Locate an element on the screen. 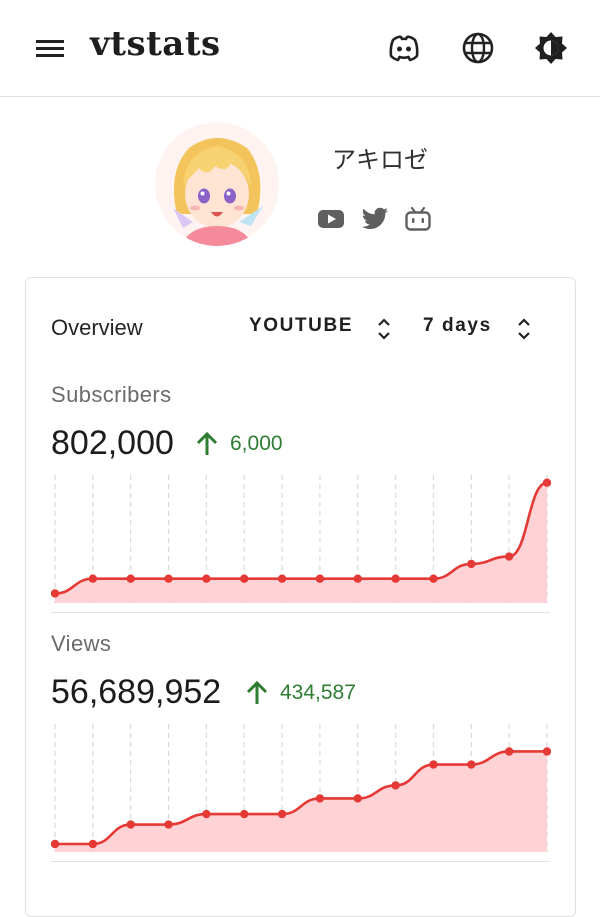  theme-toggle-button is located at coordinates (551, 48).